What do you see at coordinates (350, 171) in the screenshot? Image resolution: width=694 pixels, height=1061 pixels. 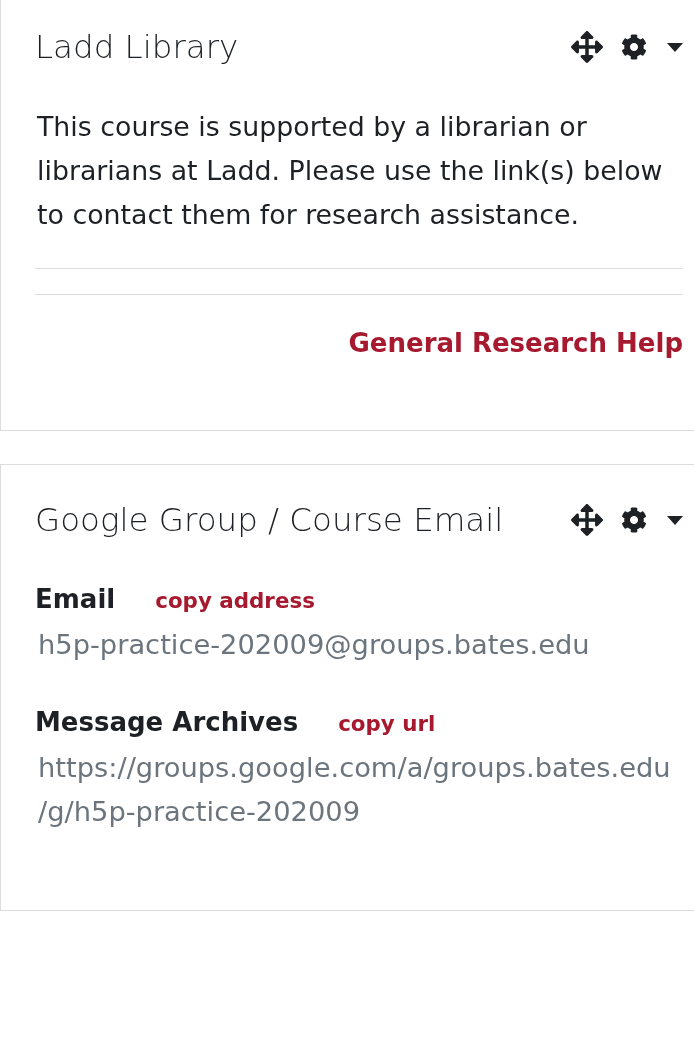 I see `description-text: This course is supported by a librarian or librarians at Ladd. Please use the link(s) below to contact them for research assistance.` at bounding box center [350, 171].